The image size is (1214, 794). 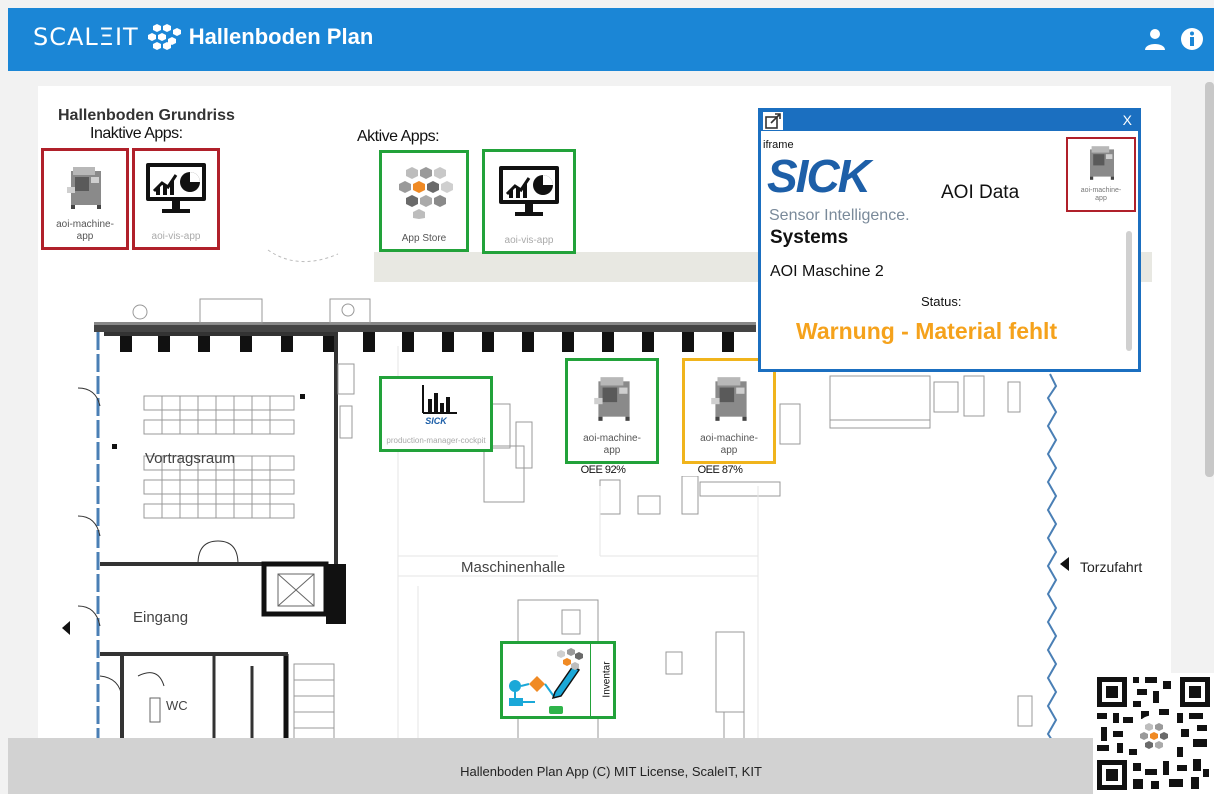 I want to click on inactive-app-aoi-vis: aoi-vis-app, so click(x=176, y=199).